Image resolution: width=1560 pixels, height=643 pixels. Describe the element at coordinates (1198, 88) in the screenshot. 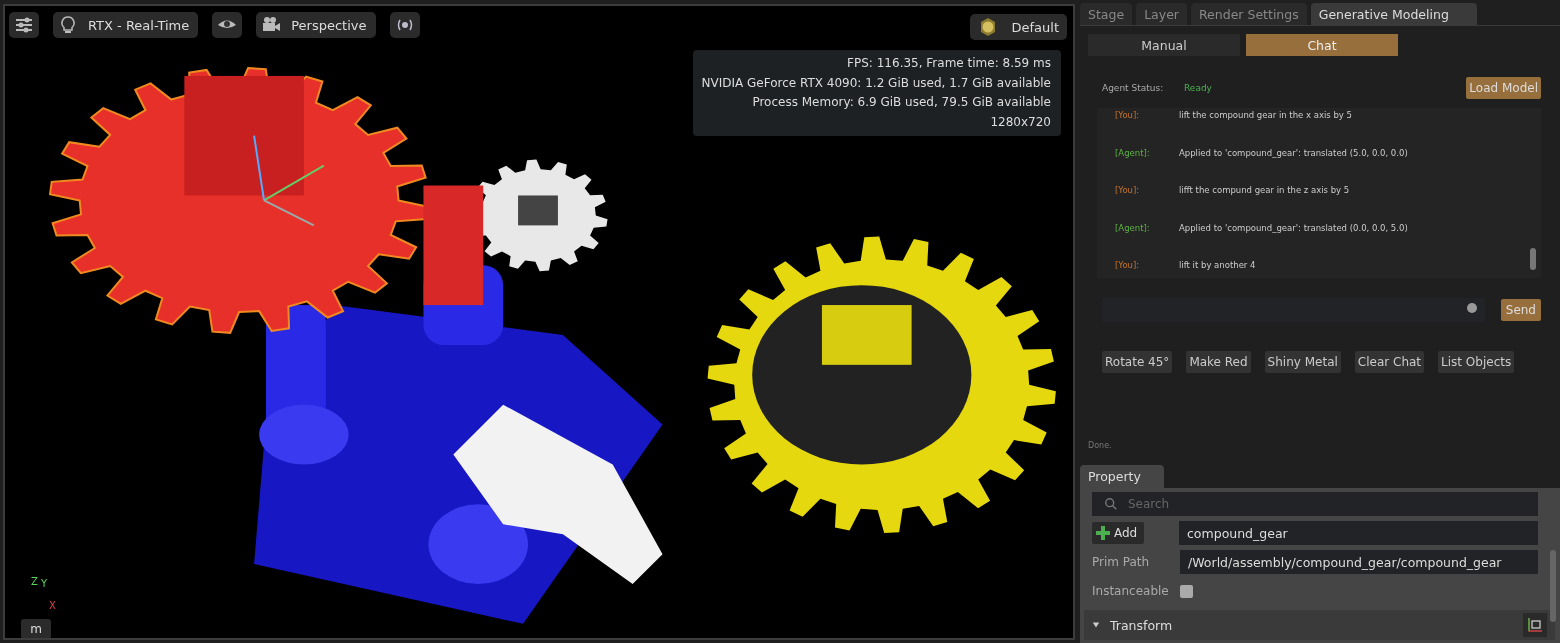

I see `agent-status-value: Ready` at that location.